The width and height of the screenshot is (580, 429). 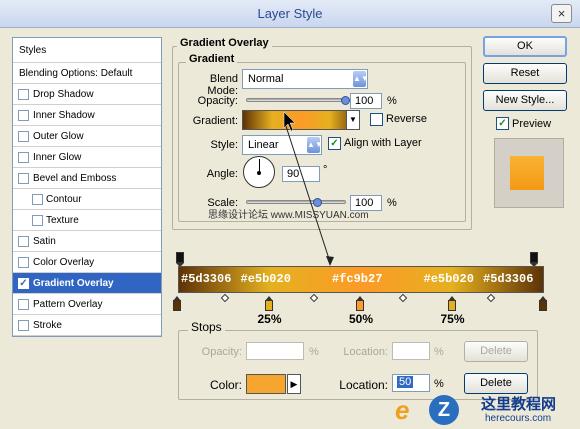 I want to click on logo-url: herecours.com, so click(x=518, y=418).